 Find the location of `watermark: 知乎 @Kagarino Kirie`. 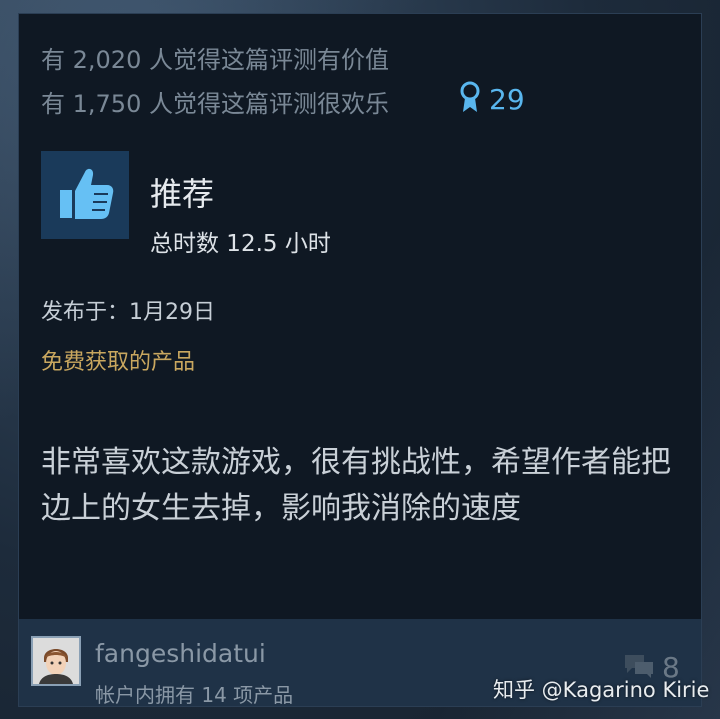

watermark: 知乎 @Kagarino Kirie is located at coordinates (601, 690).